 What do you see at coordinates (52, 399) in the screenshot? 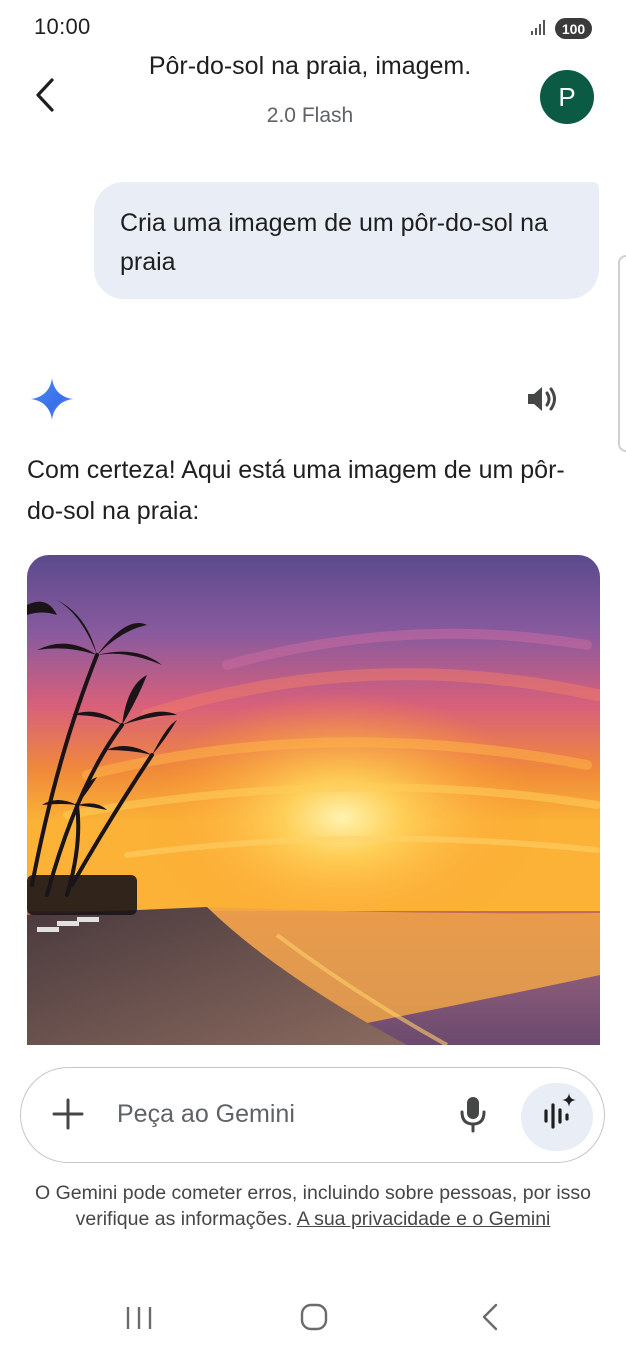
I see `gemini-sparkle-icon` at bounding box center [52, 399].